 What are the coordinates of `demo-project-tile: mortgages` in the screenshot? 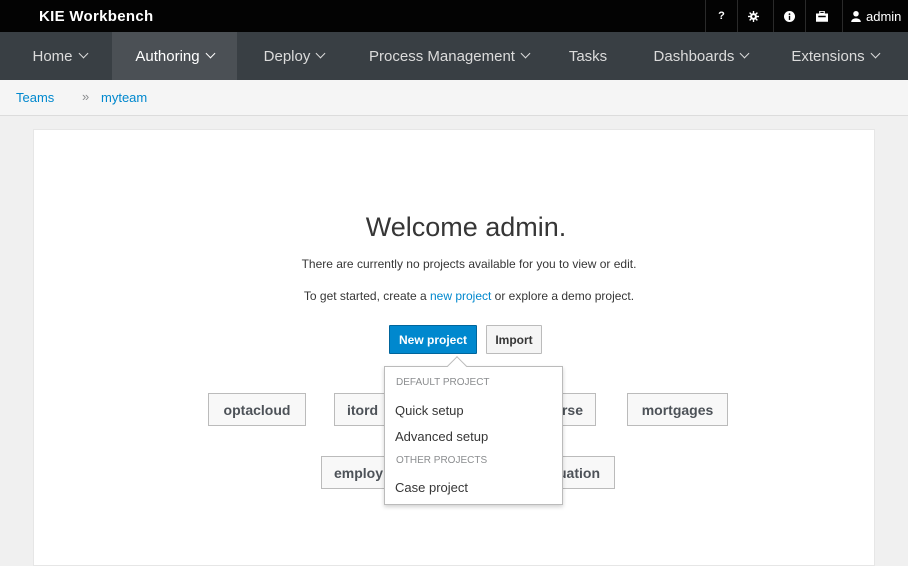 It's located at (677, 409).